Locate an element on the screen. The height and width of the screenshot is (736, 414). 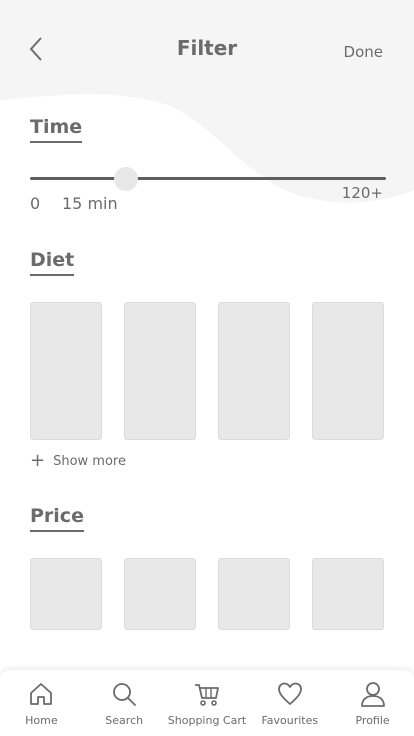
time-heading-underline is located at coordinates (56, 142).